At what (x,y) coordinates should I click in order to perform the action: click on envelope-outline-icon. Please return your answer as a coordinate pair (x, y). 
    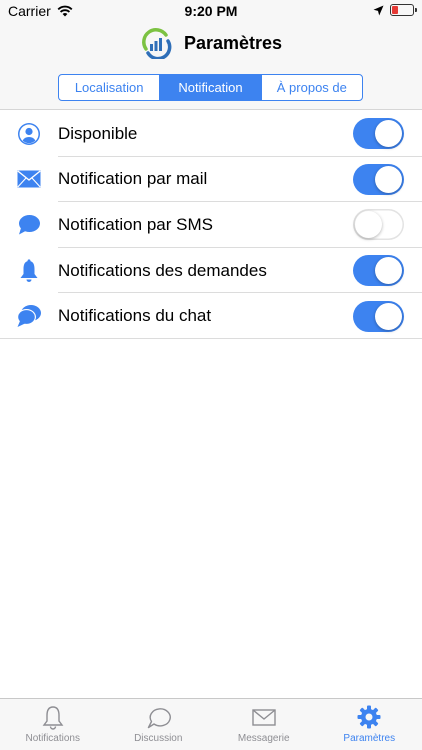
    Looking at the image, I should click on (264, 717).